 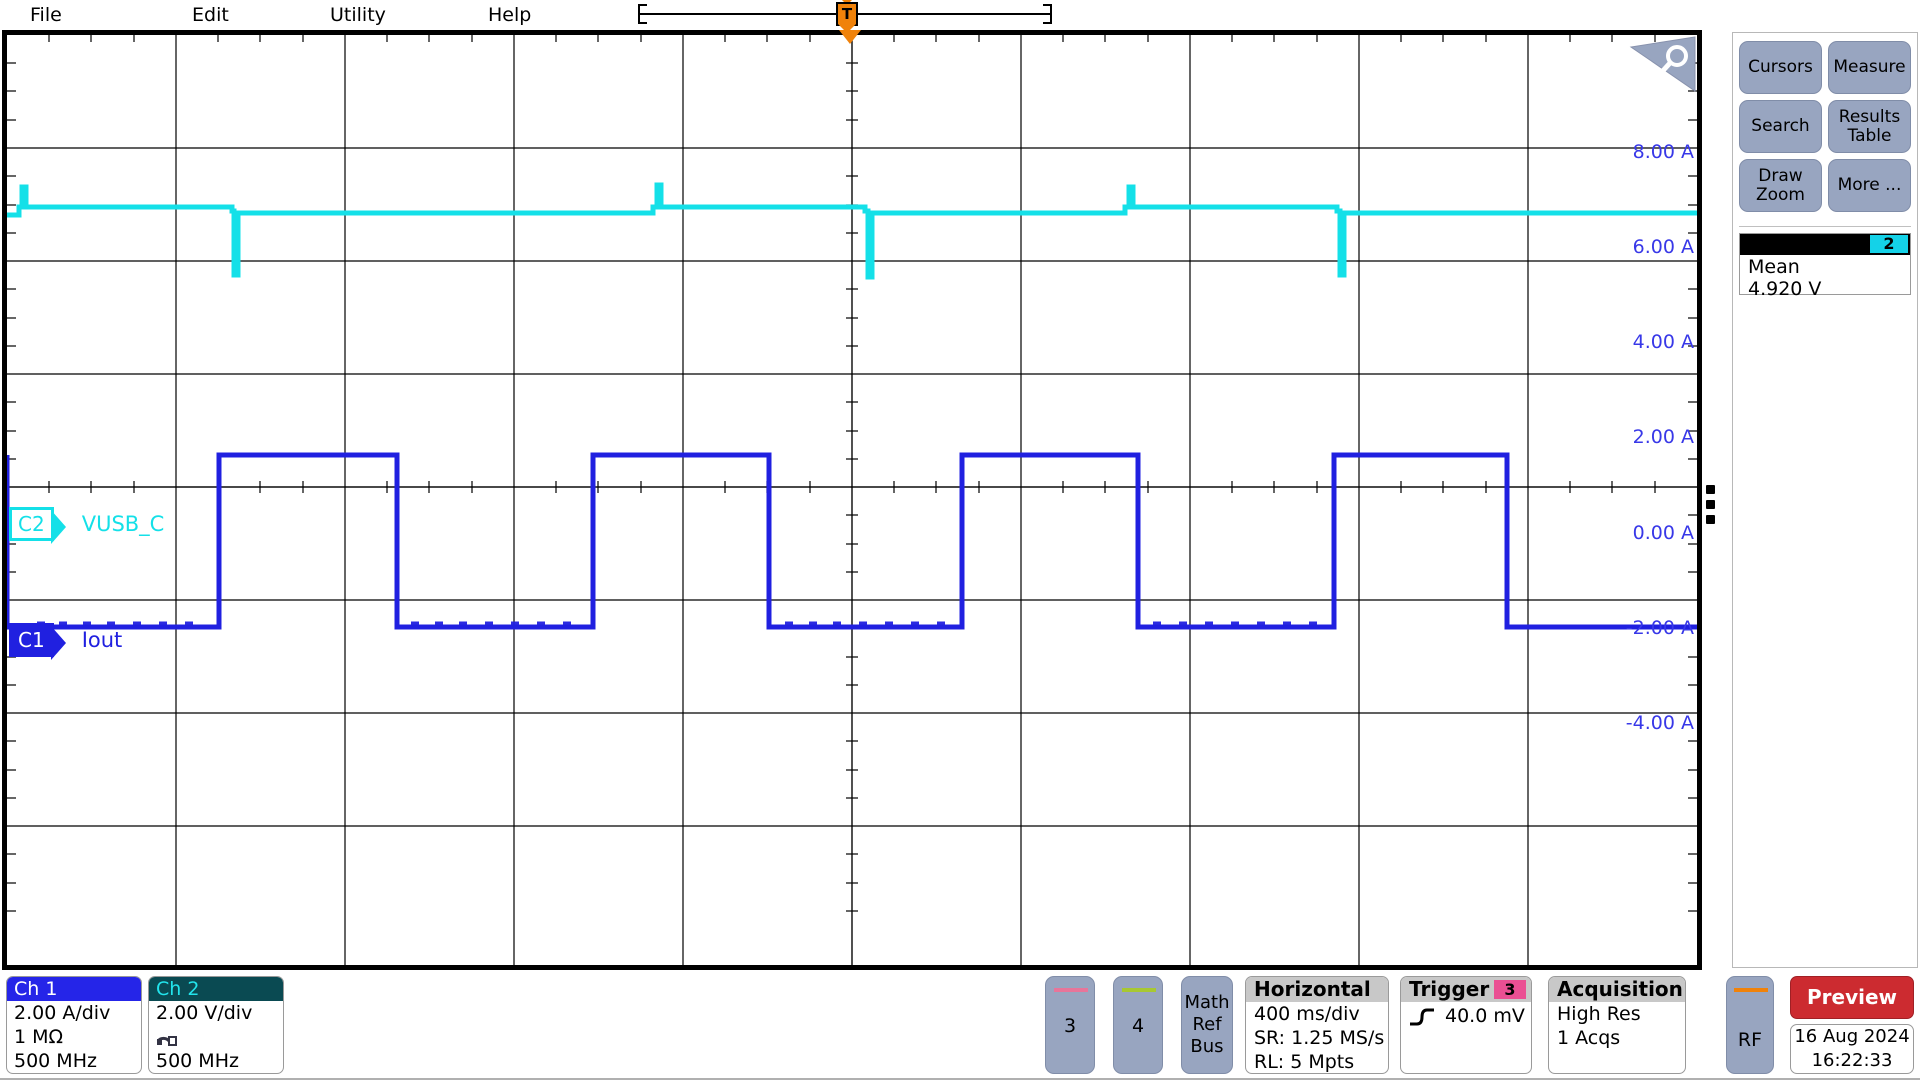 I want to click on horizontal-timebase: 400 ms/div, so click(x=1307, y=1014).